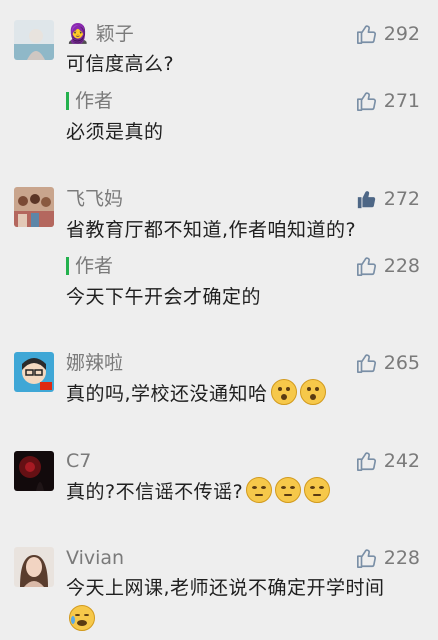  Describe the element at coordinates (236, 604) in the screenshot. I see `comment-text: 今天上网课,老师还说不确定开学时间` at that location.